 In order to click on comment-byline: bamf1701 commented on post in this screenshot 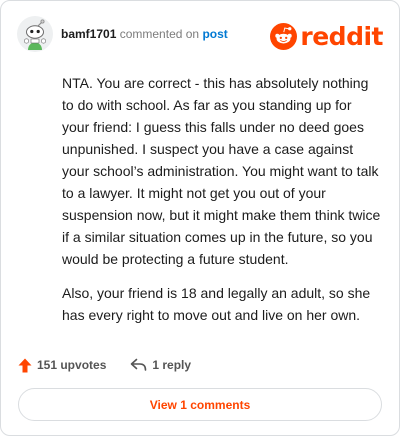, I will do `click(144, 34)`.